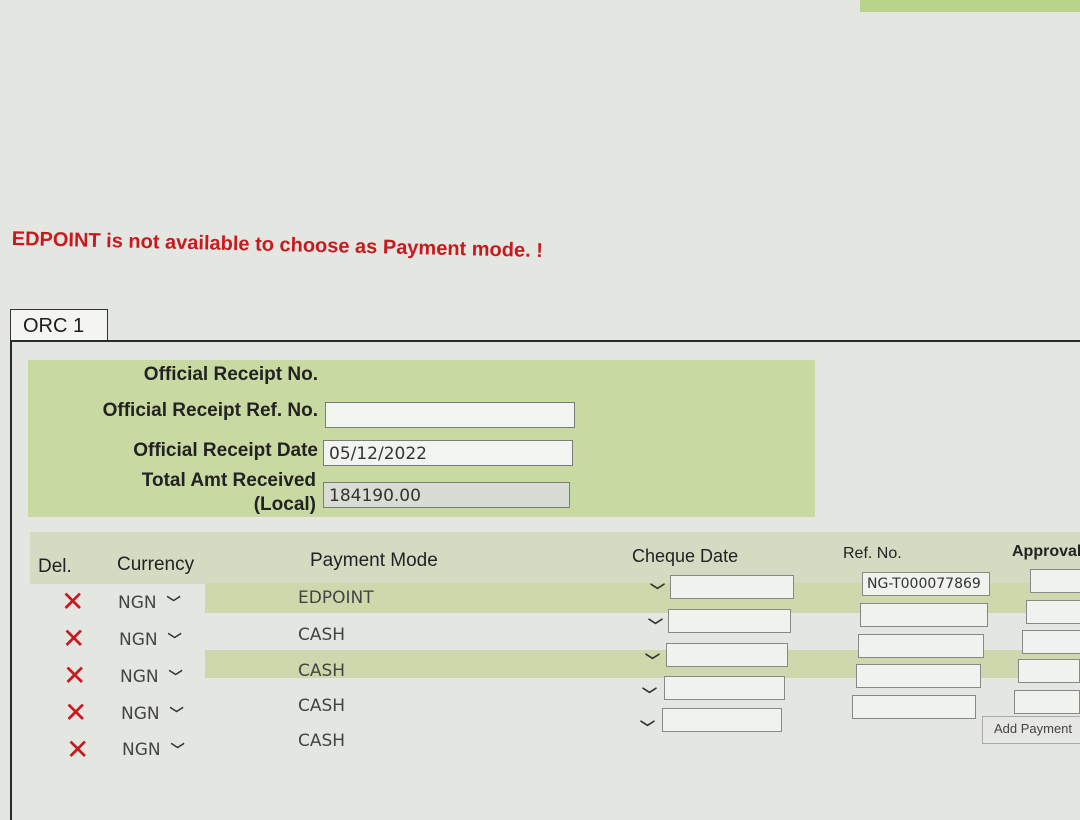 The image size is (1080, 820). What do you see at coordinates (446, 495) in the screenshot?
I see `total-amt-field: 184190.00` at bounding box center [446, 495].